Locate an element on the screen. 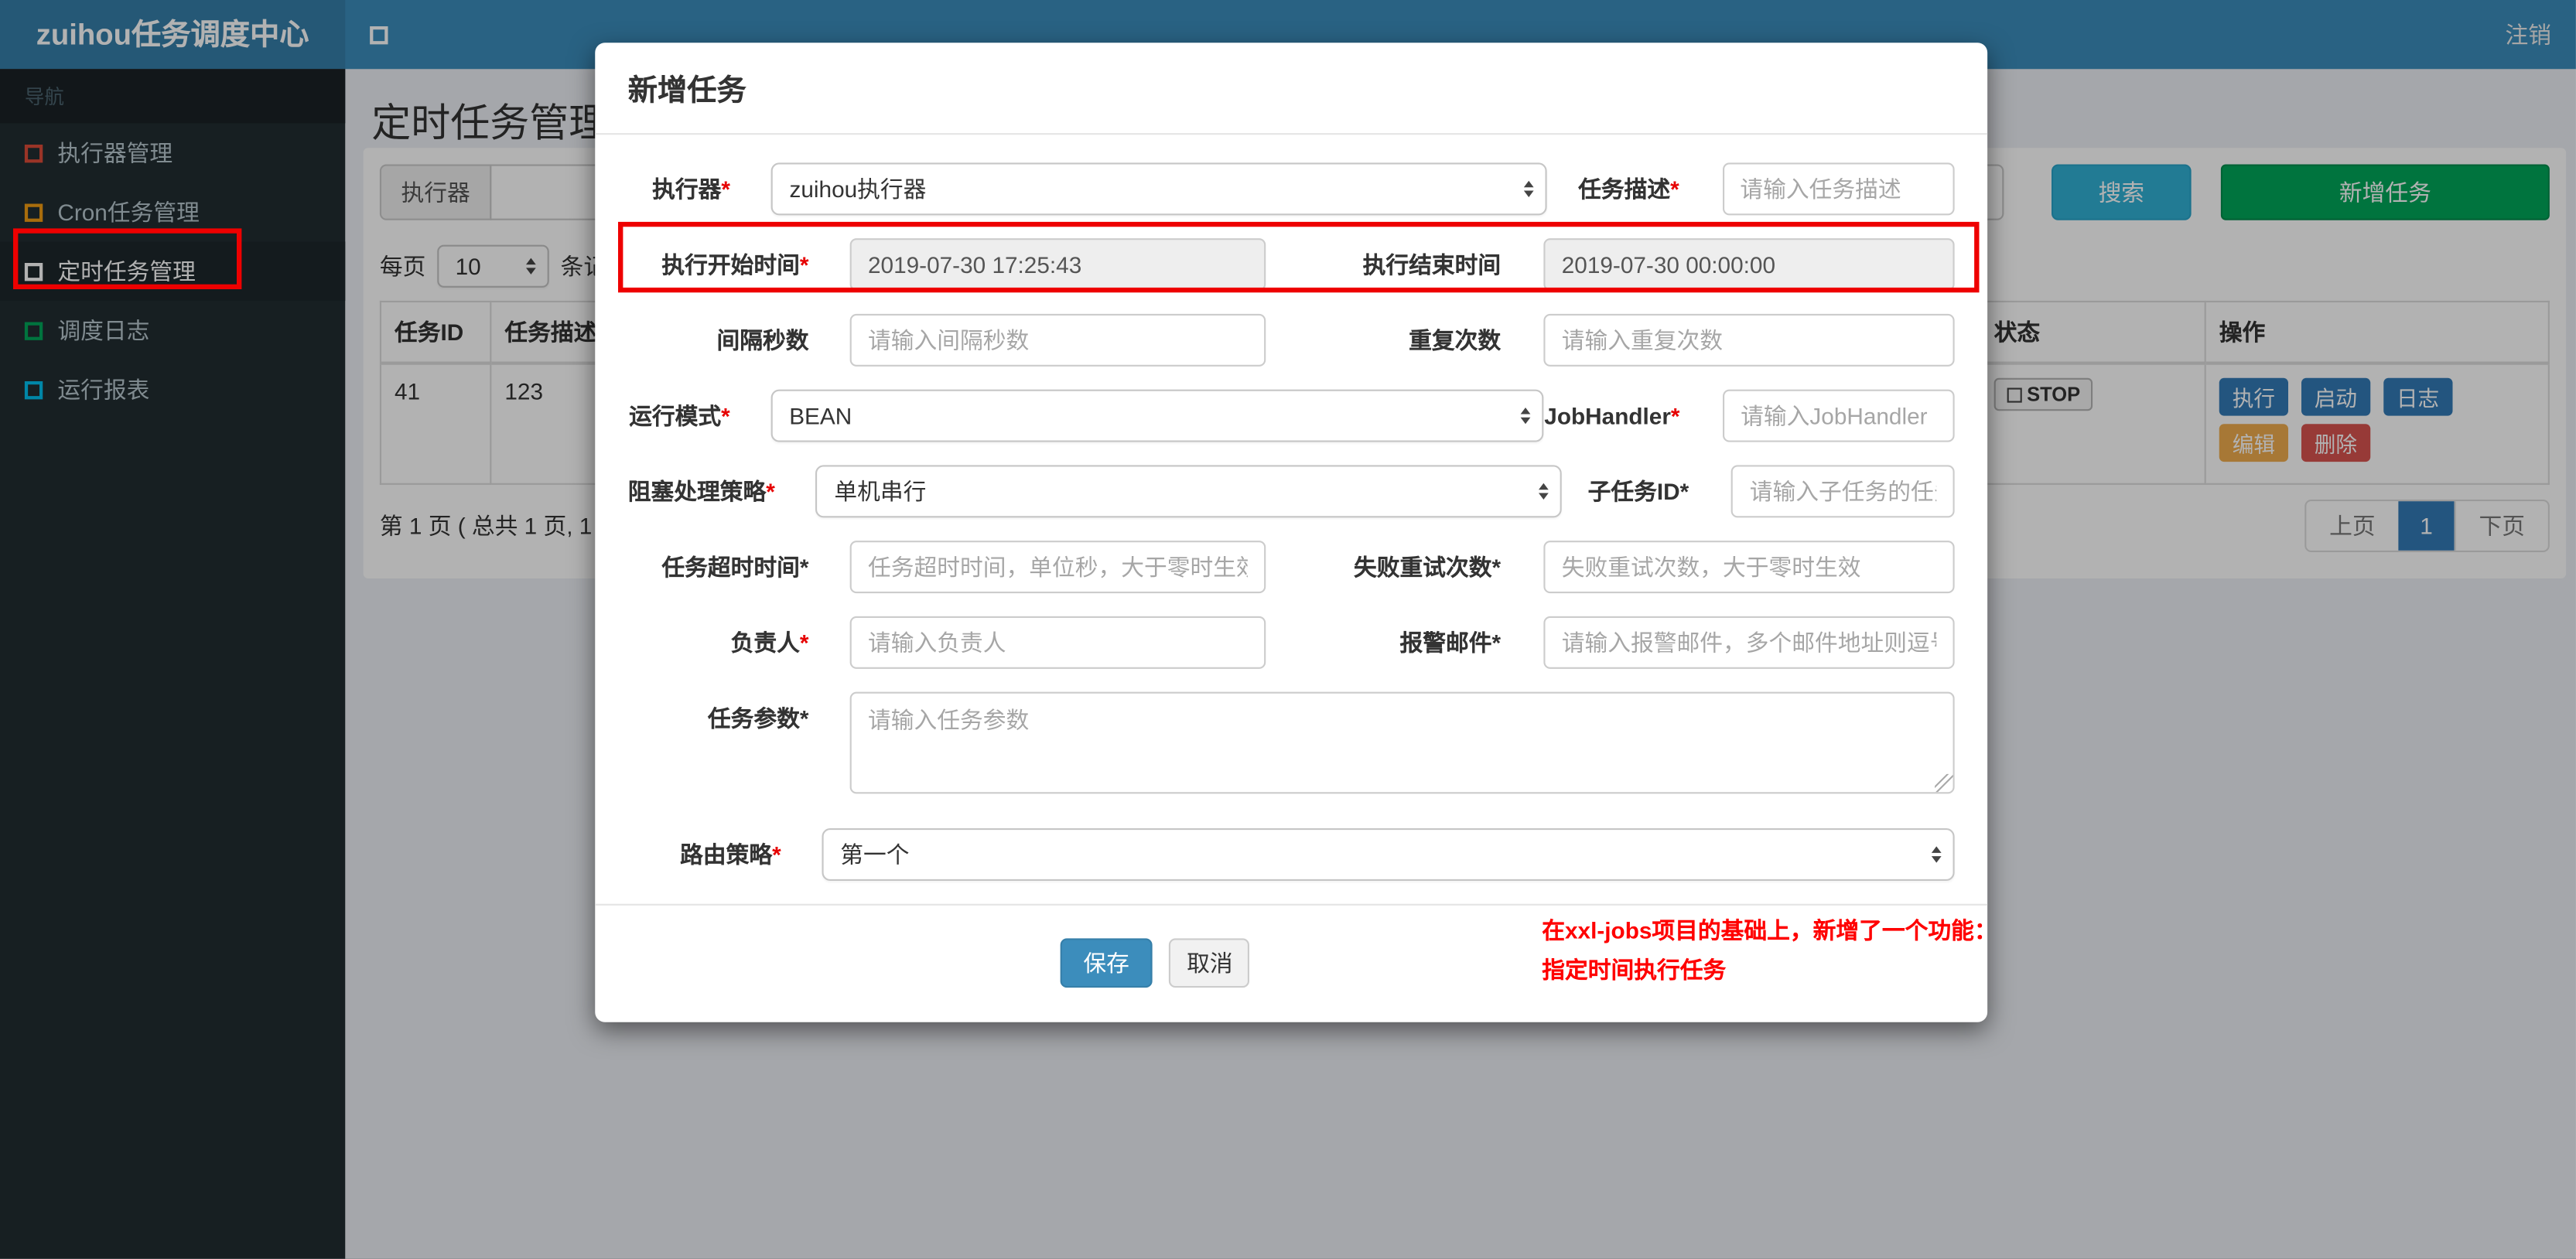 The height and width of the screenshot is (1259, 2576). start-time-input is located at coordinates (1057, 265).